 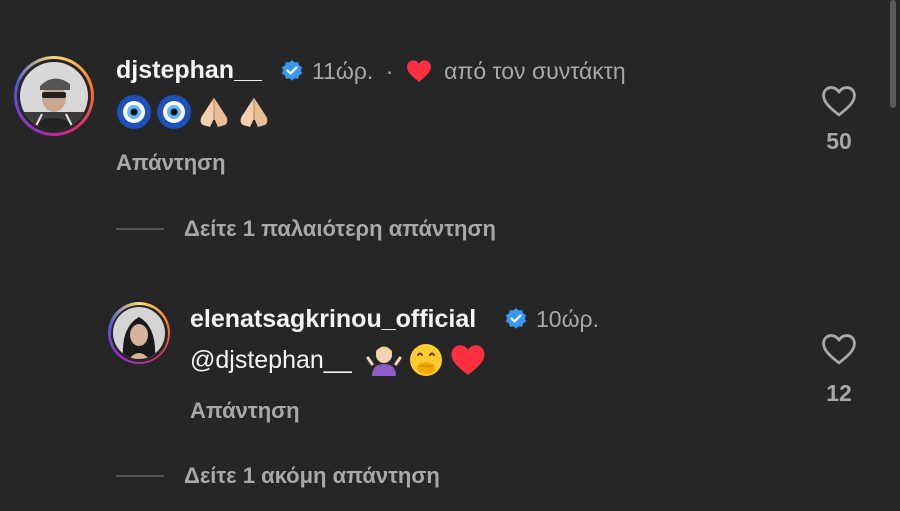 What do you see at coordinates (312, 475) in the screenshot?
I see `view-more-replies-label: Δείτε 1 ακόμη απάντηση` at bounding box center [312, 475].